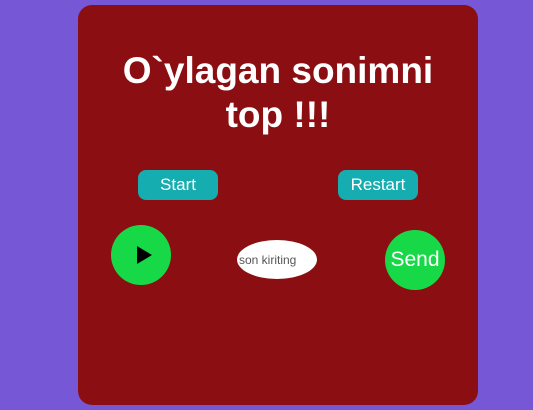 The image size is (533, 410). Describe the element at coordinates (278, 114) in the screenshot. I see `title-line-2: top !!!` at that location.